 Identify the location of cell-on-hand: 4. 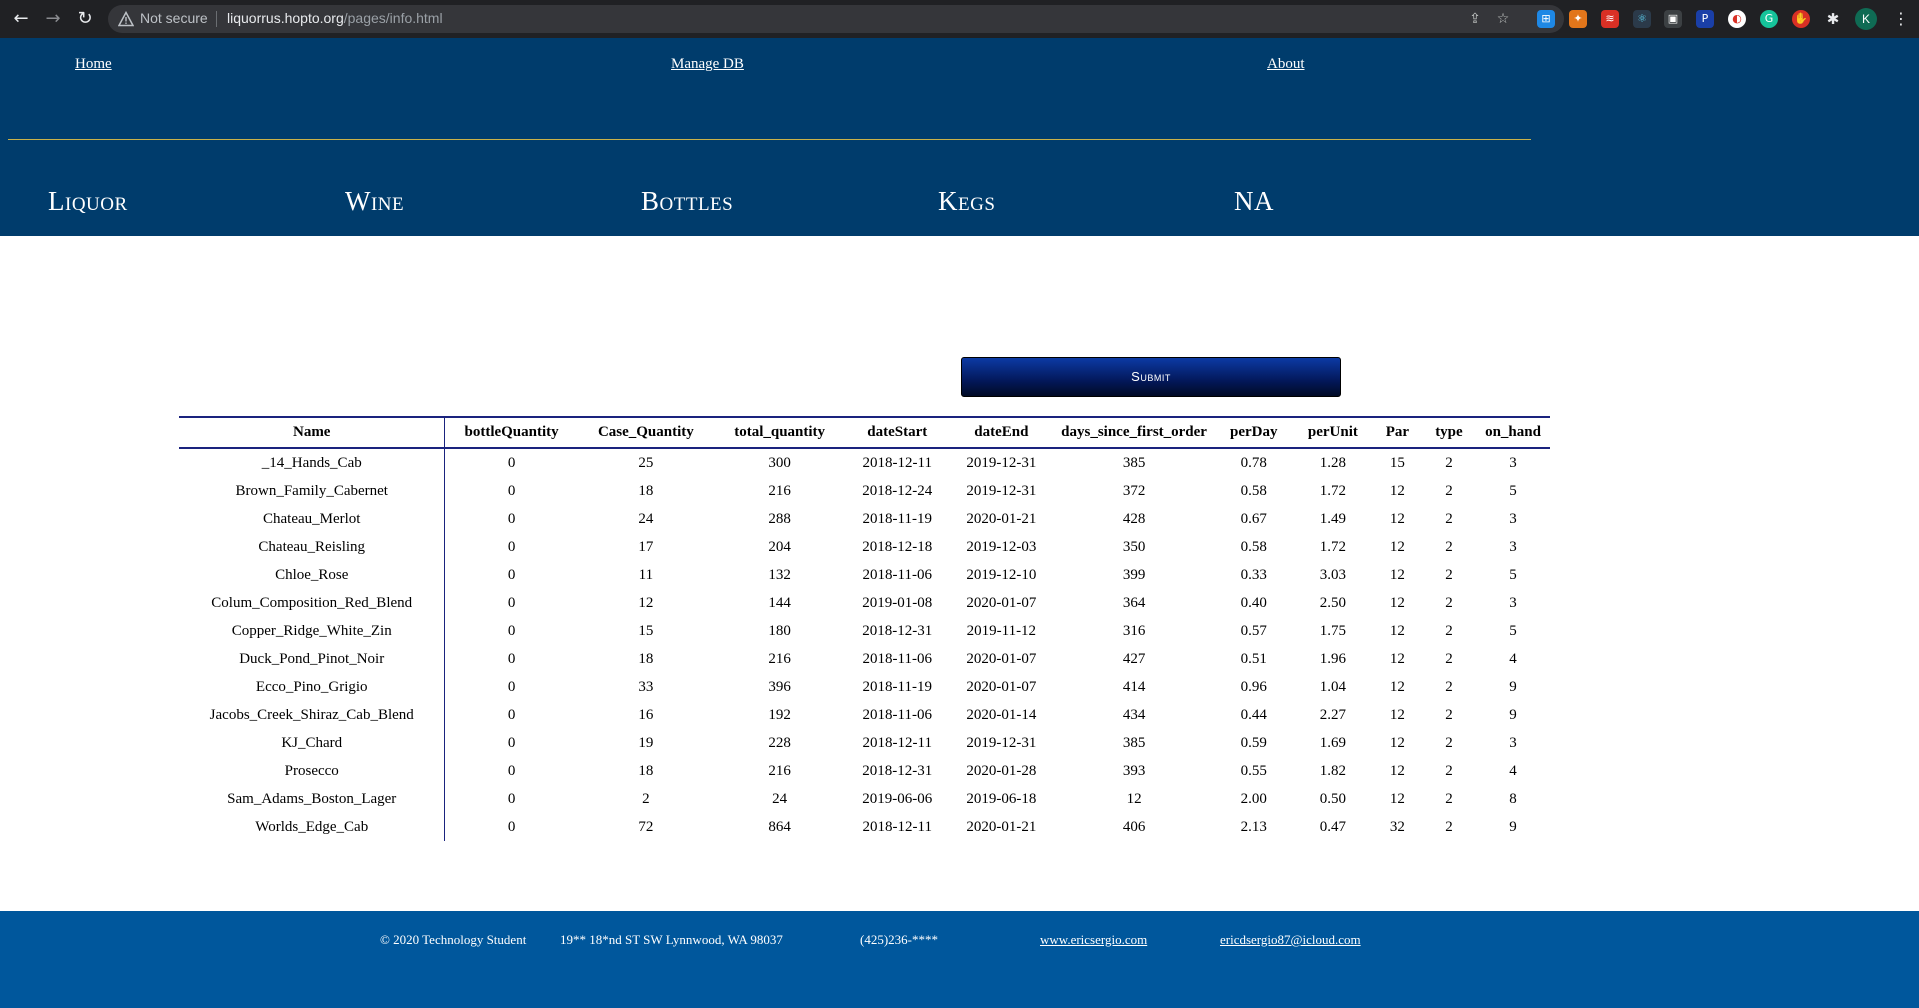
(1513, 770).